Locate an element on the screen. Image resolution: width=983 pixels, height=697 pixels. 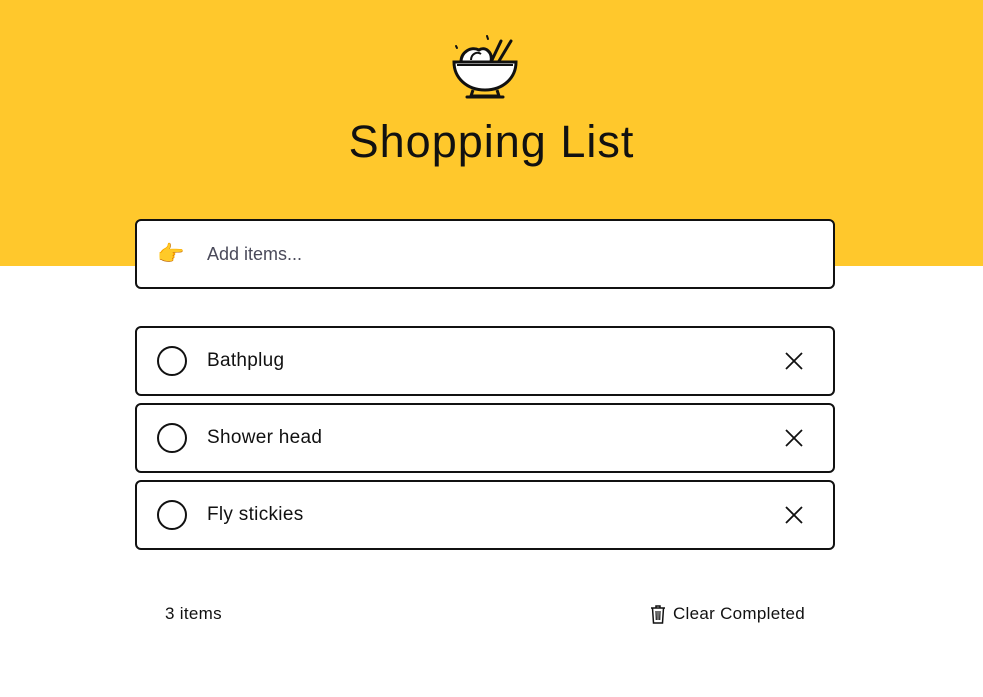
list-footer: 3 items Clear Completed is located at coordinates (485, 615).